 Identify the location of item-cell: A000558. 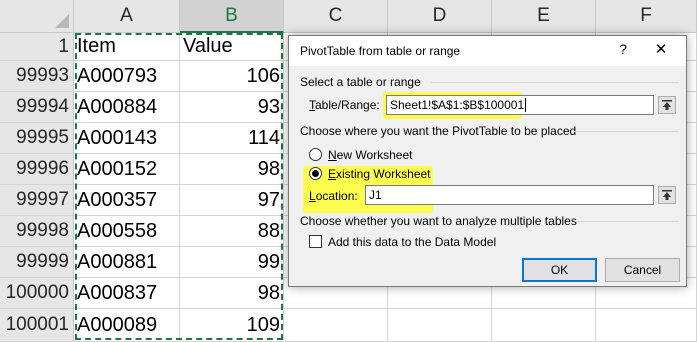
(127, 231).